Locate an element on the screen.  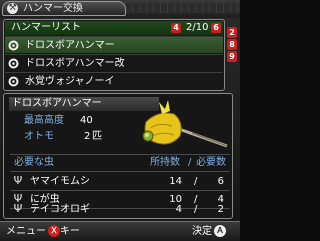
list-item: 水覚ヴォジャノーイ is located at coordinates (114, 80).